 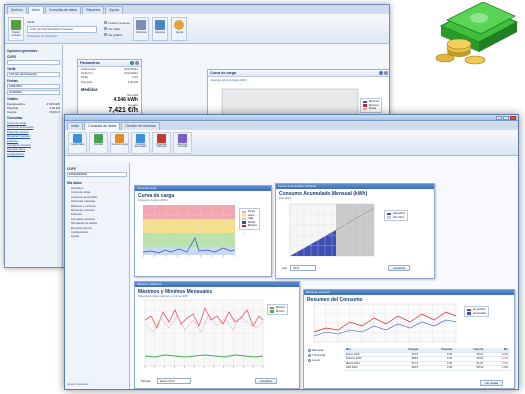 I want to click on card-caption-bar: Curva de carga, so click(x=203, y=188).